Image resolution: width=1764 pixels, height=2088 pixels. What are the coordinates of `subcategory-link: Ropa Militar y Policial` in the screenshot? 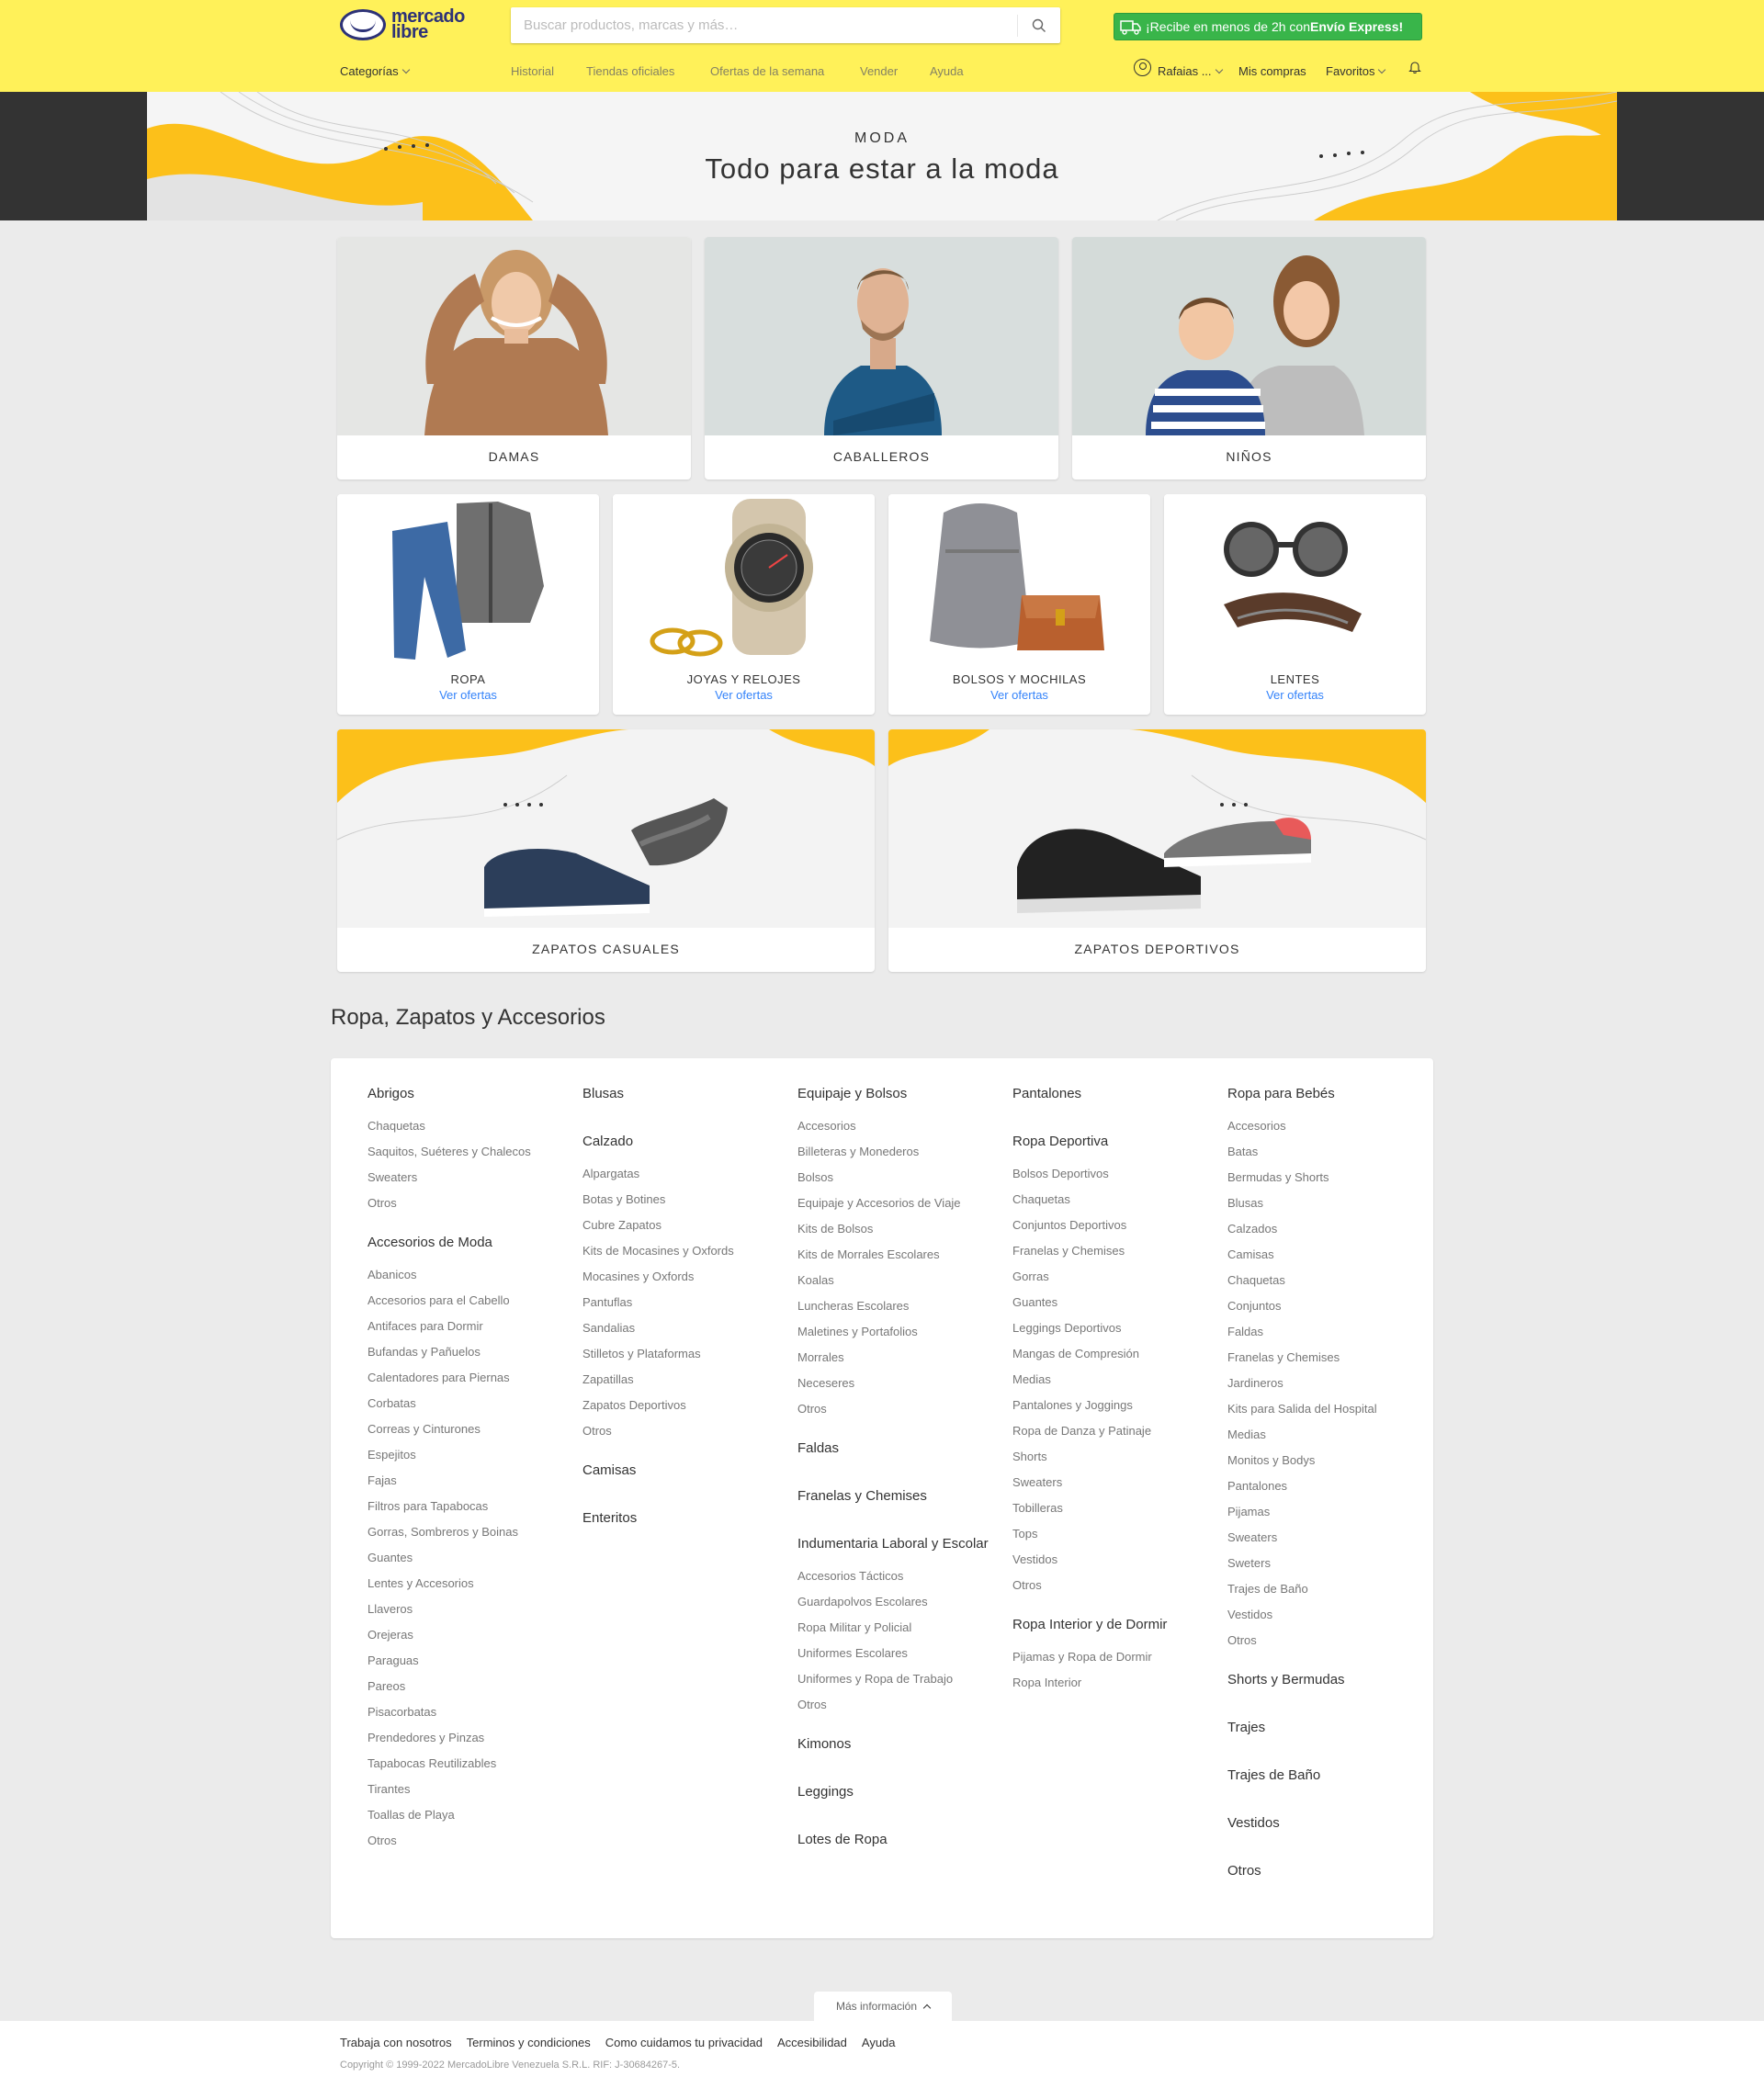 It's located at (894, 1628).